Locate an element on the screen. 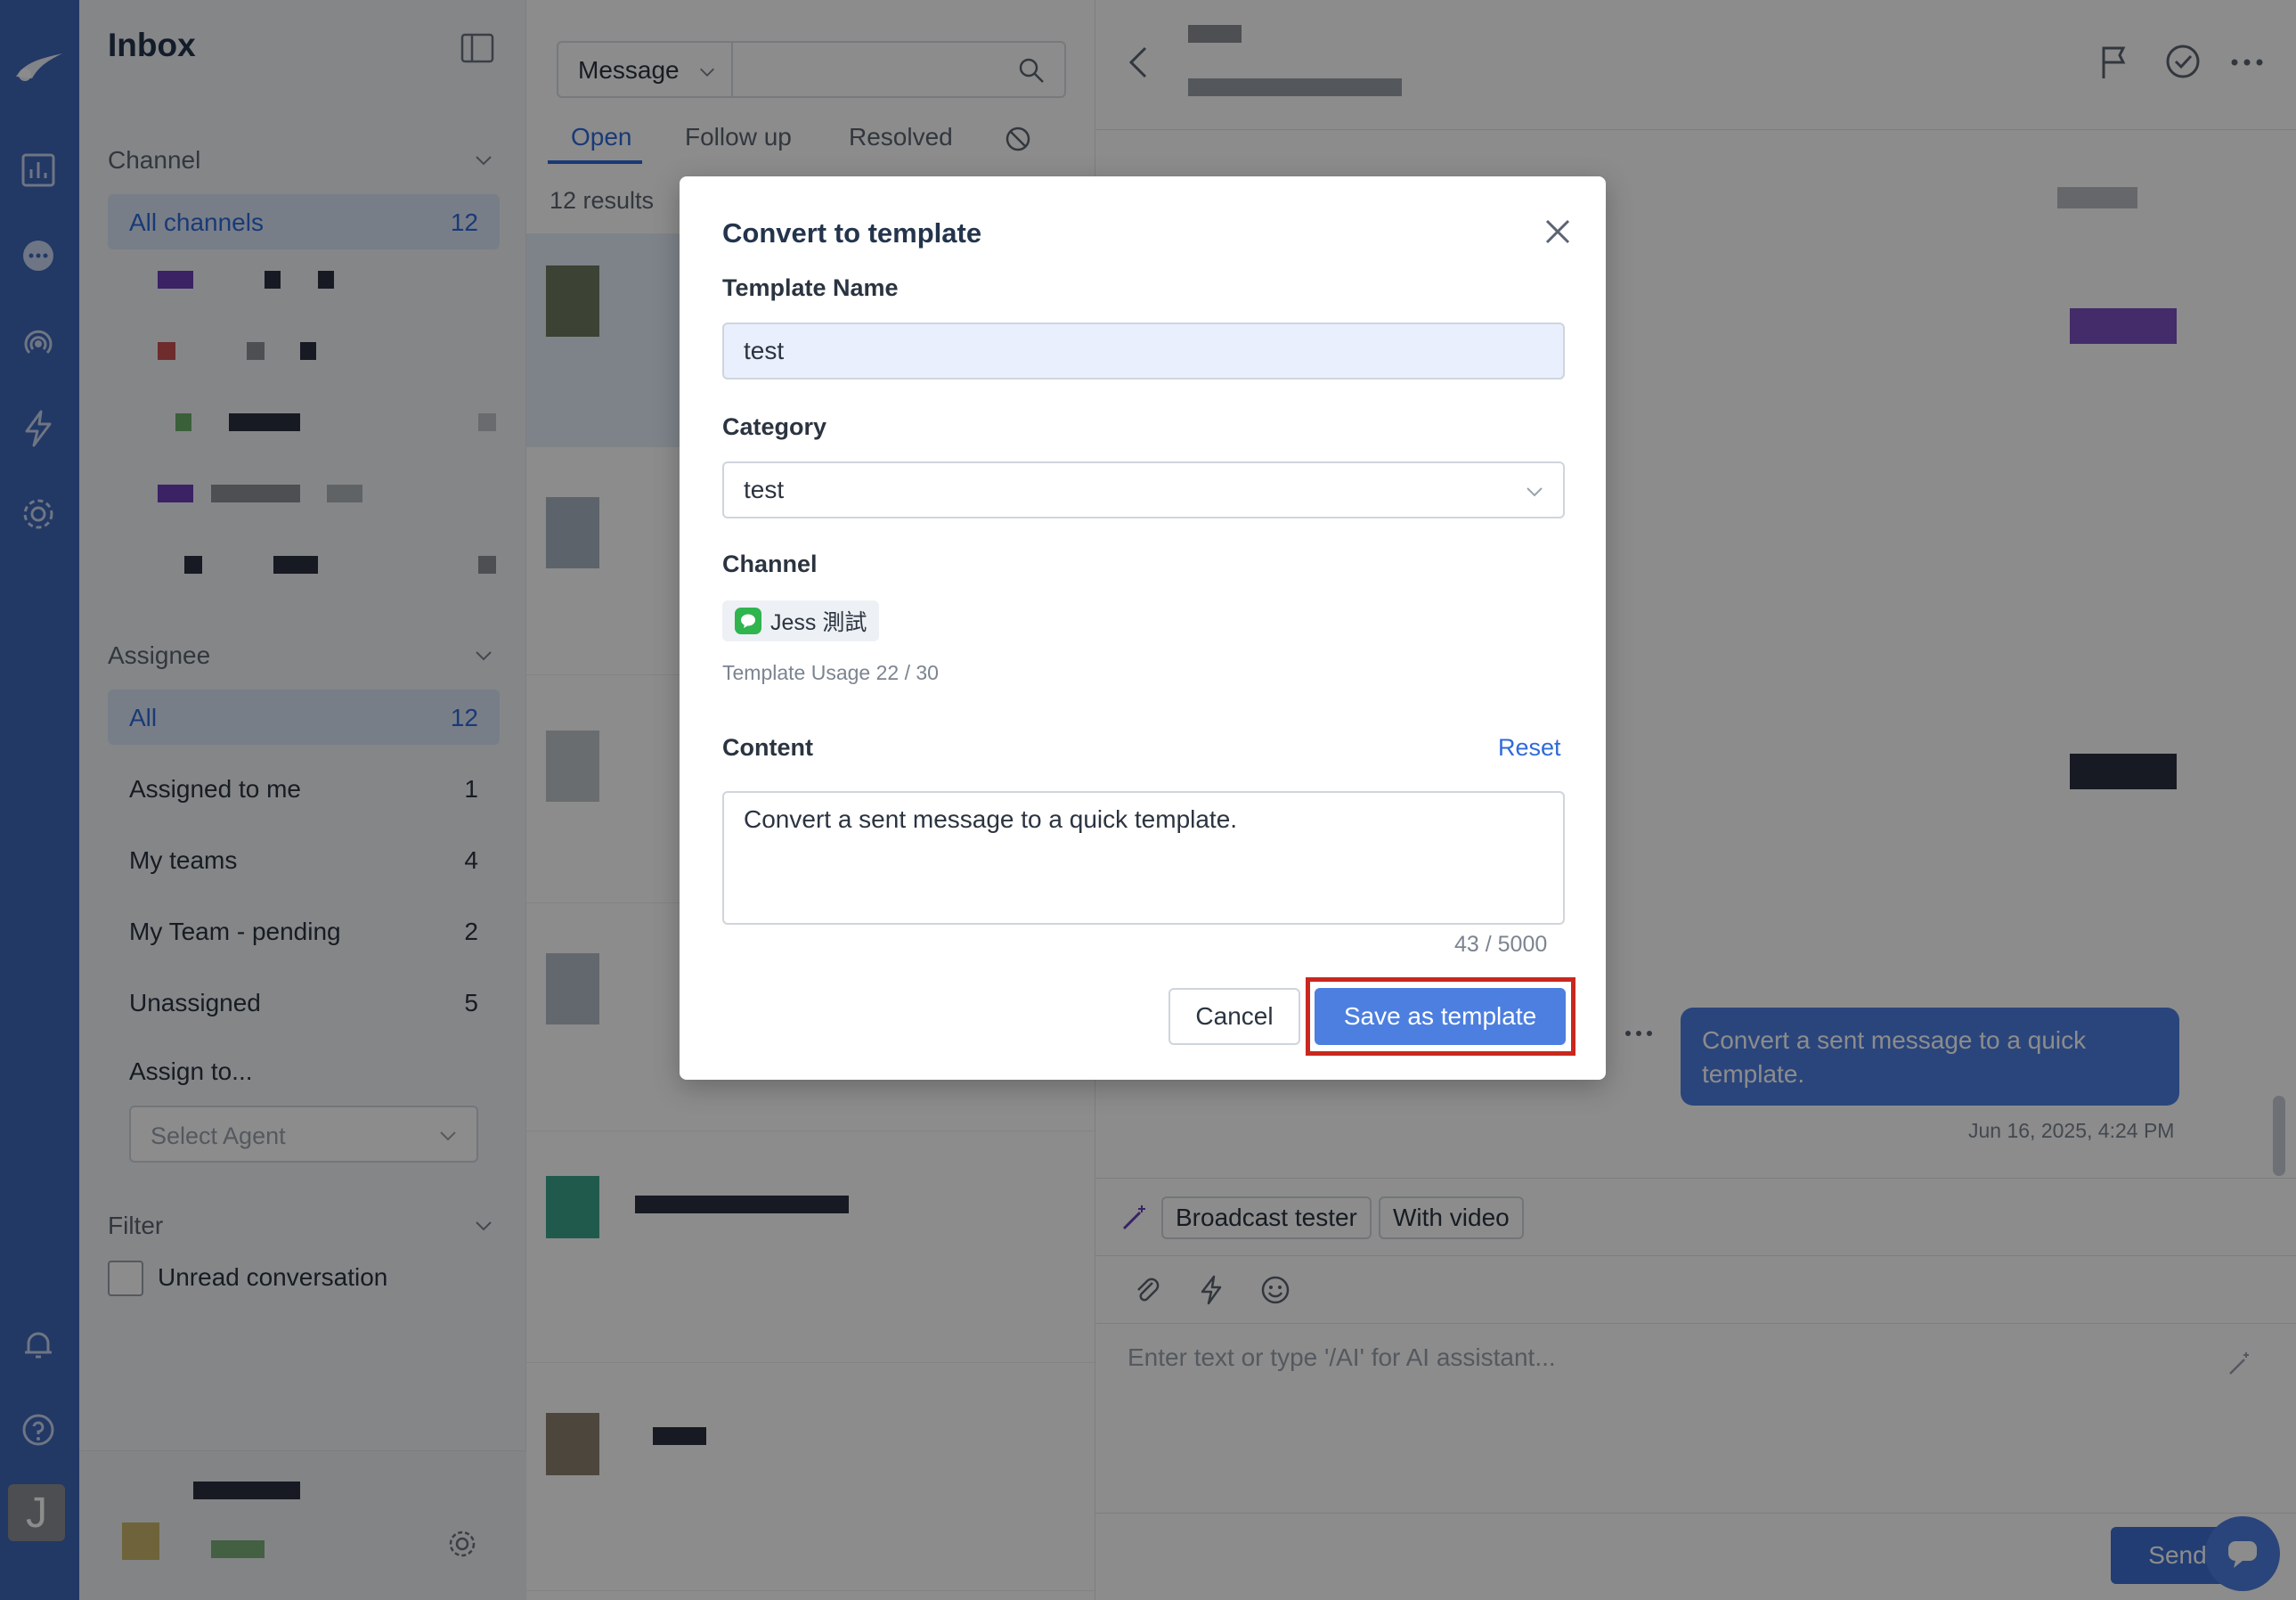 This screenshot has width=2296, height=1600. reset-link: Reset is located at coordinates (1529, 748).